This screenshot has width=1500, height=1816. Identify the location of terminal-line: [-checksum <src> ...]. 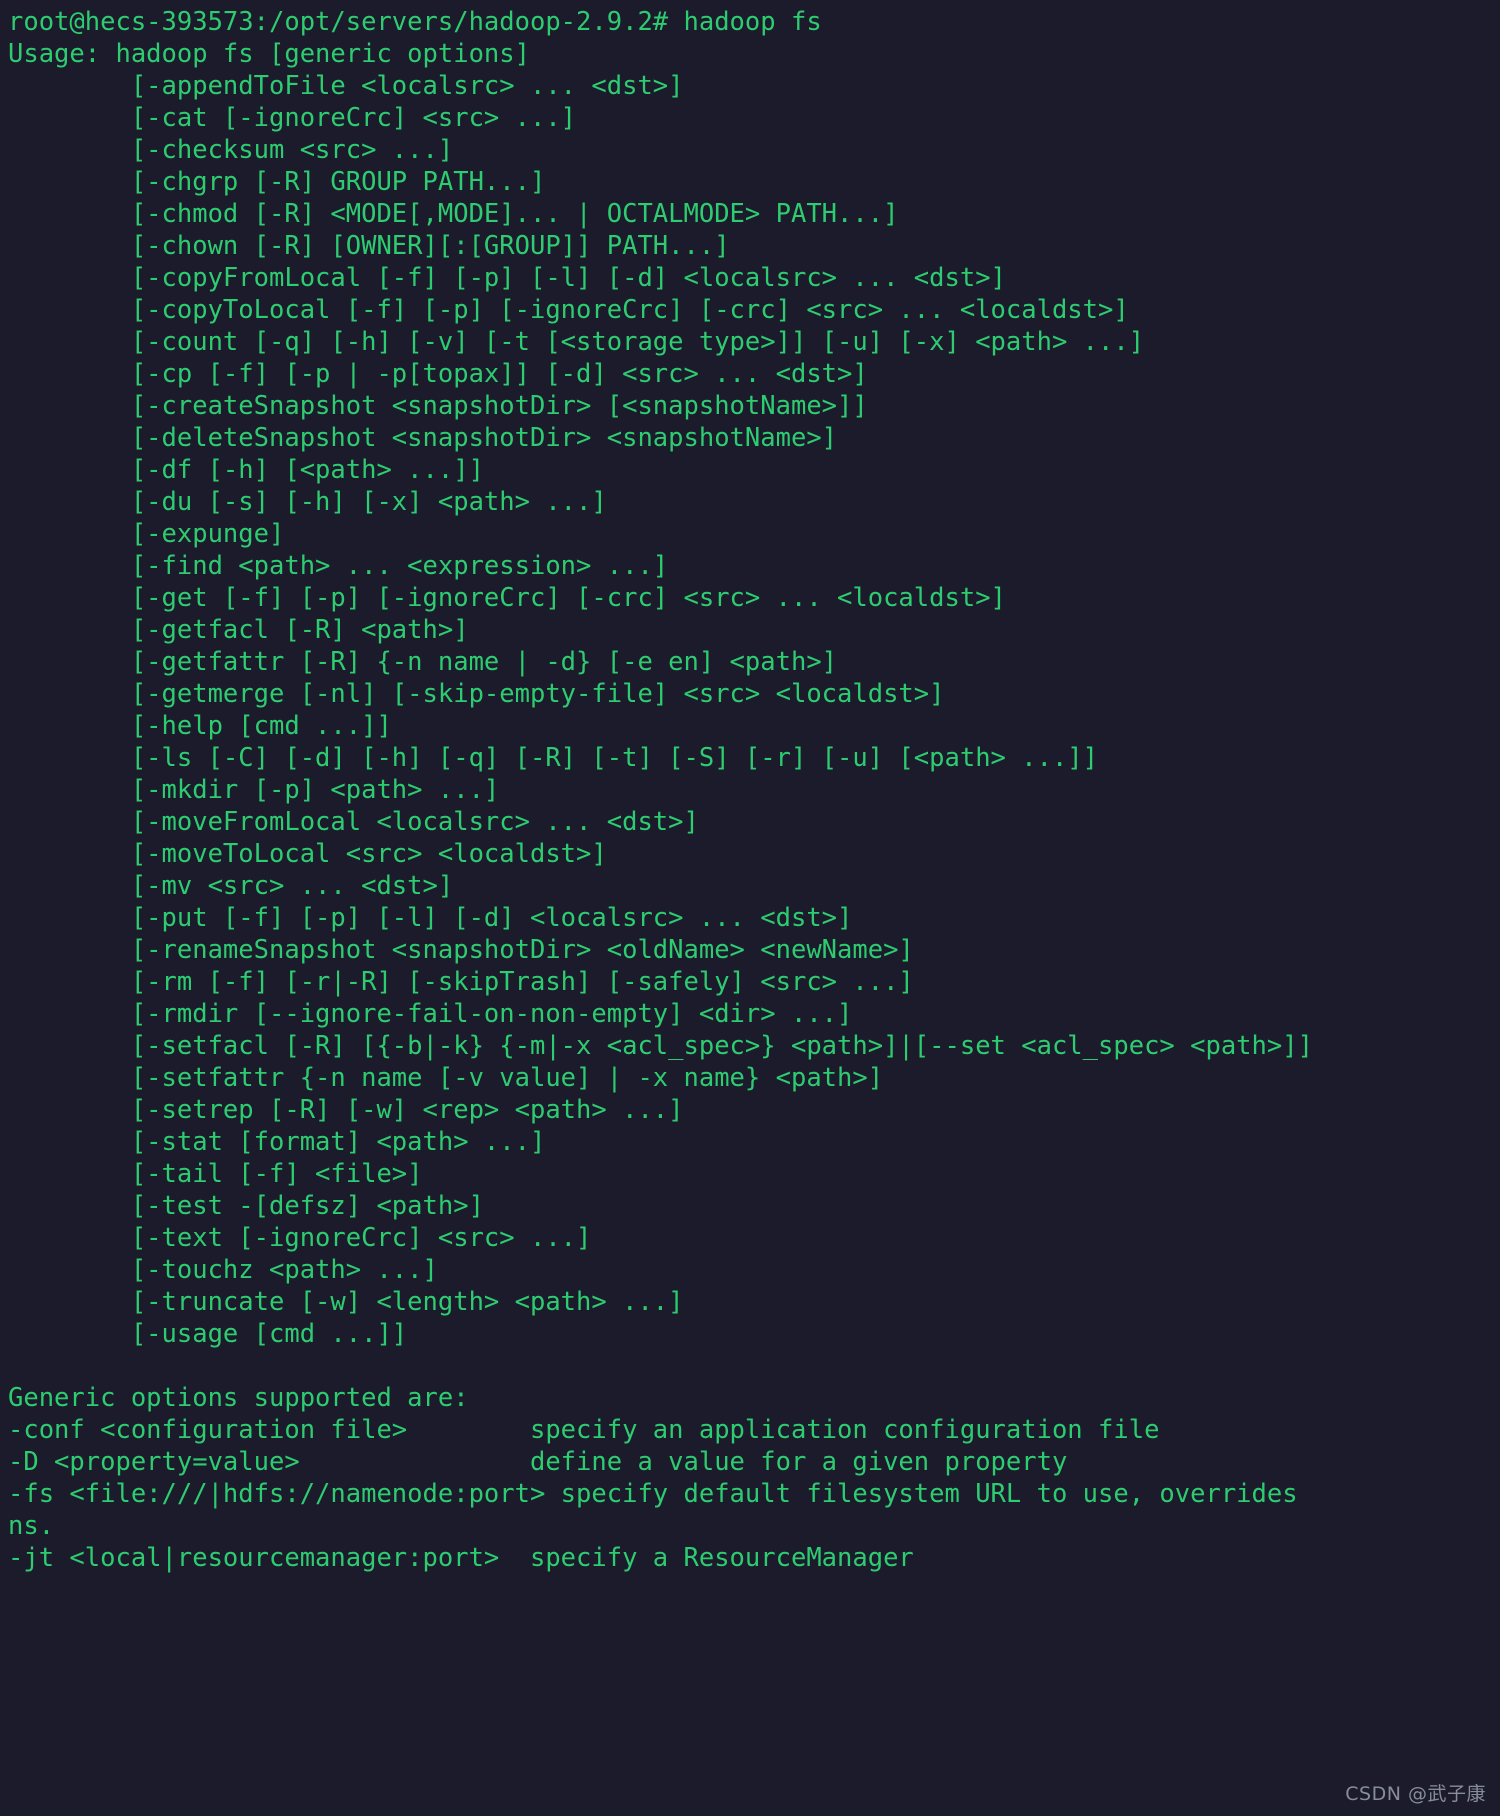
(231, 150).